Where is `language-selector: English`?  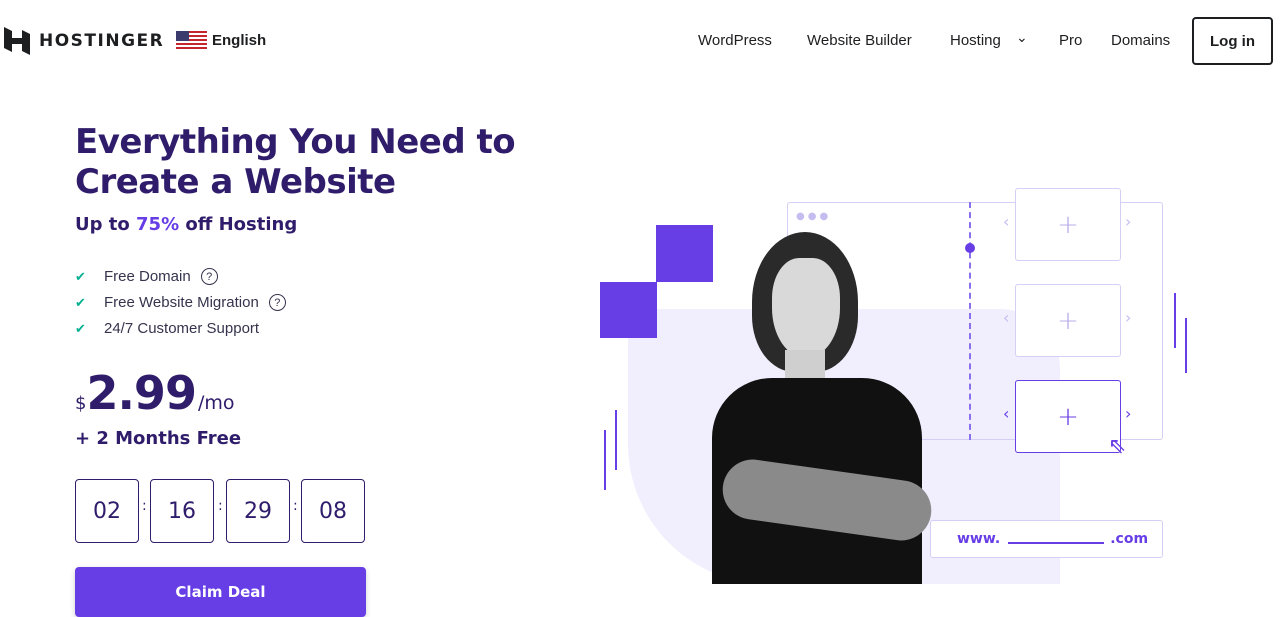 language-selector: English is located at coordinates (221, 40).